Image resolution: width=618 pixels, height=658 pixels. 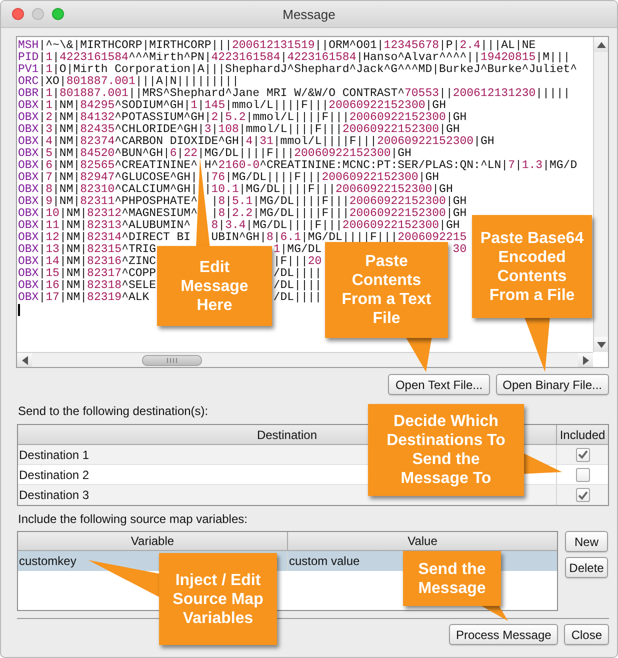 What do you see at coordinates (108, 190) in the screenshot?
I see `message-text: OBX|8|NM|82310^CALCIUM^GH|` at bounding box center [108, 190].